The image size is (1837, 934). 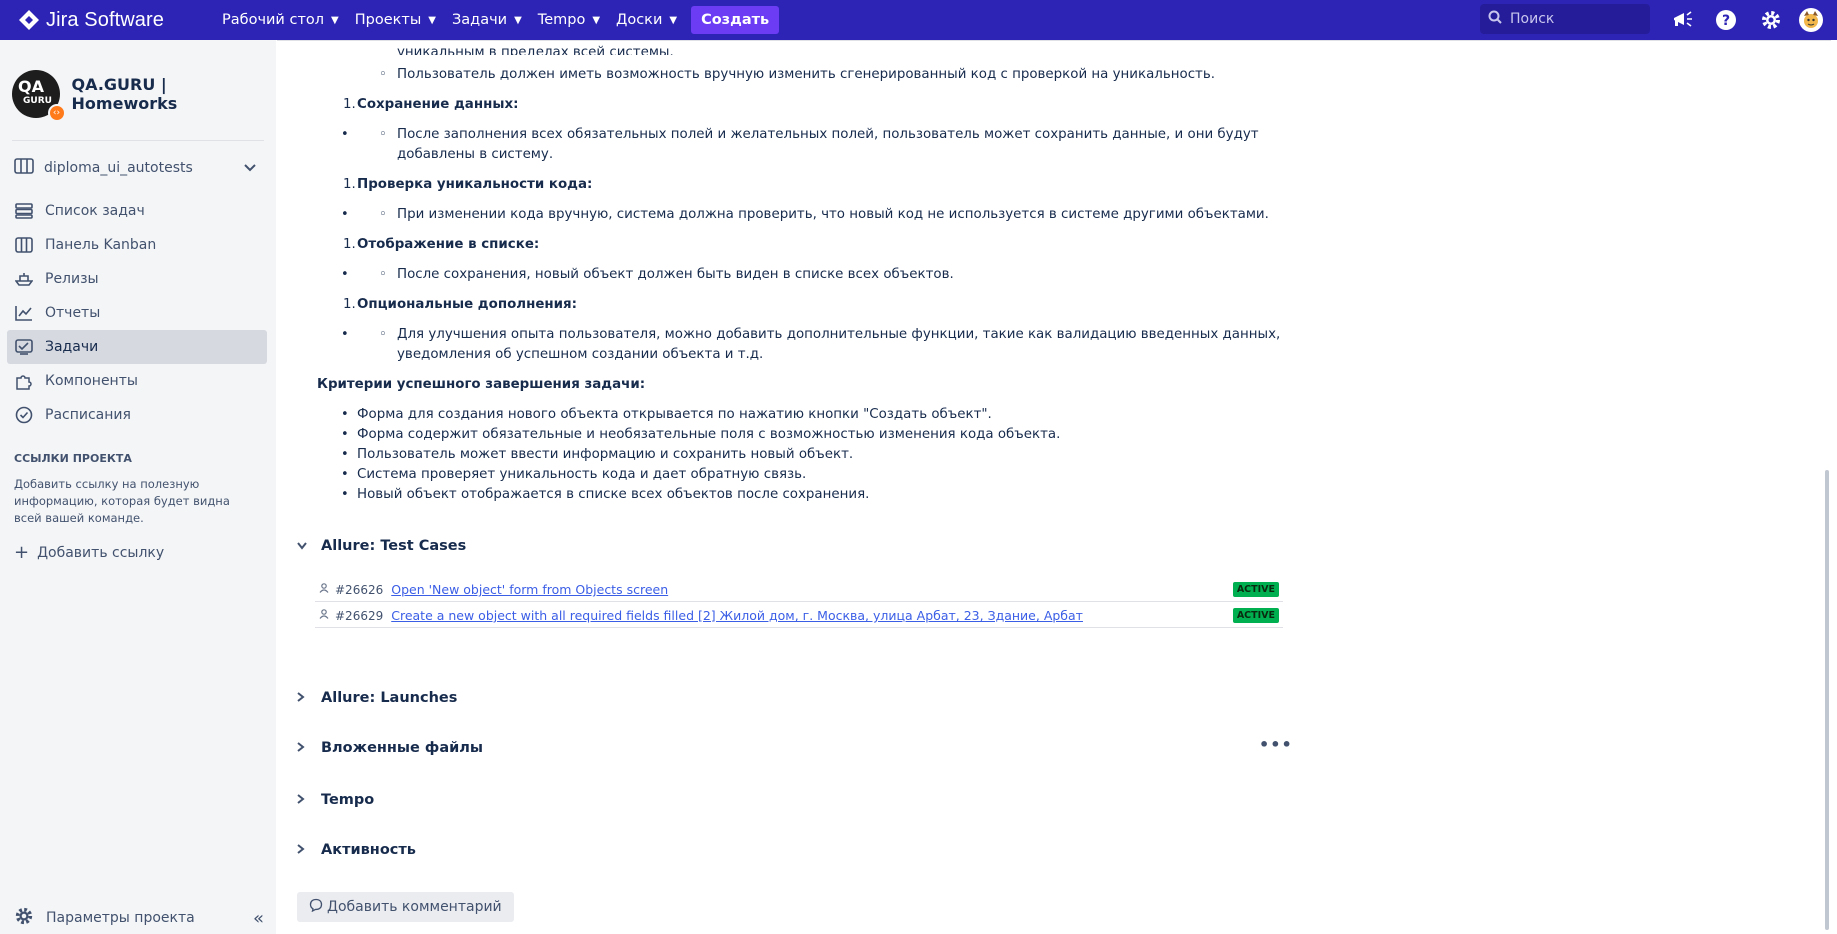 I want to click on sidebar-item-issues: Задачи, so click(x=137, y=347).